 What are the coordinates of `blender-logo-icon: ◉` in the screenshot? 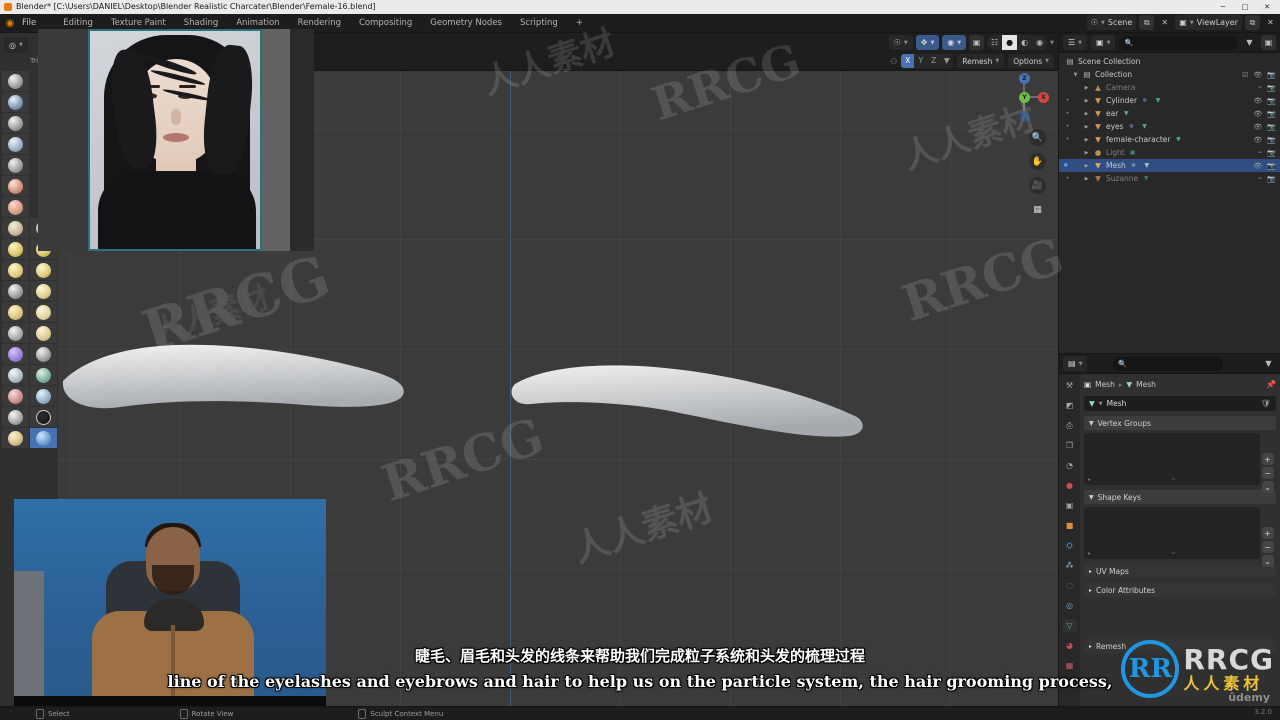 It's located at (10, 23).